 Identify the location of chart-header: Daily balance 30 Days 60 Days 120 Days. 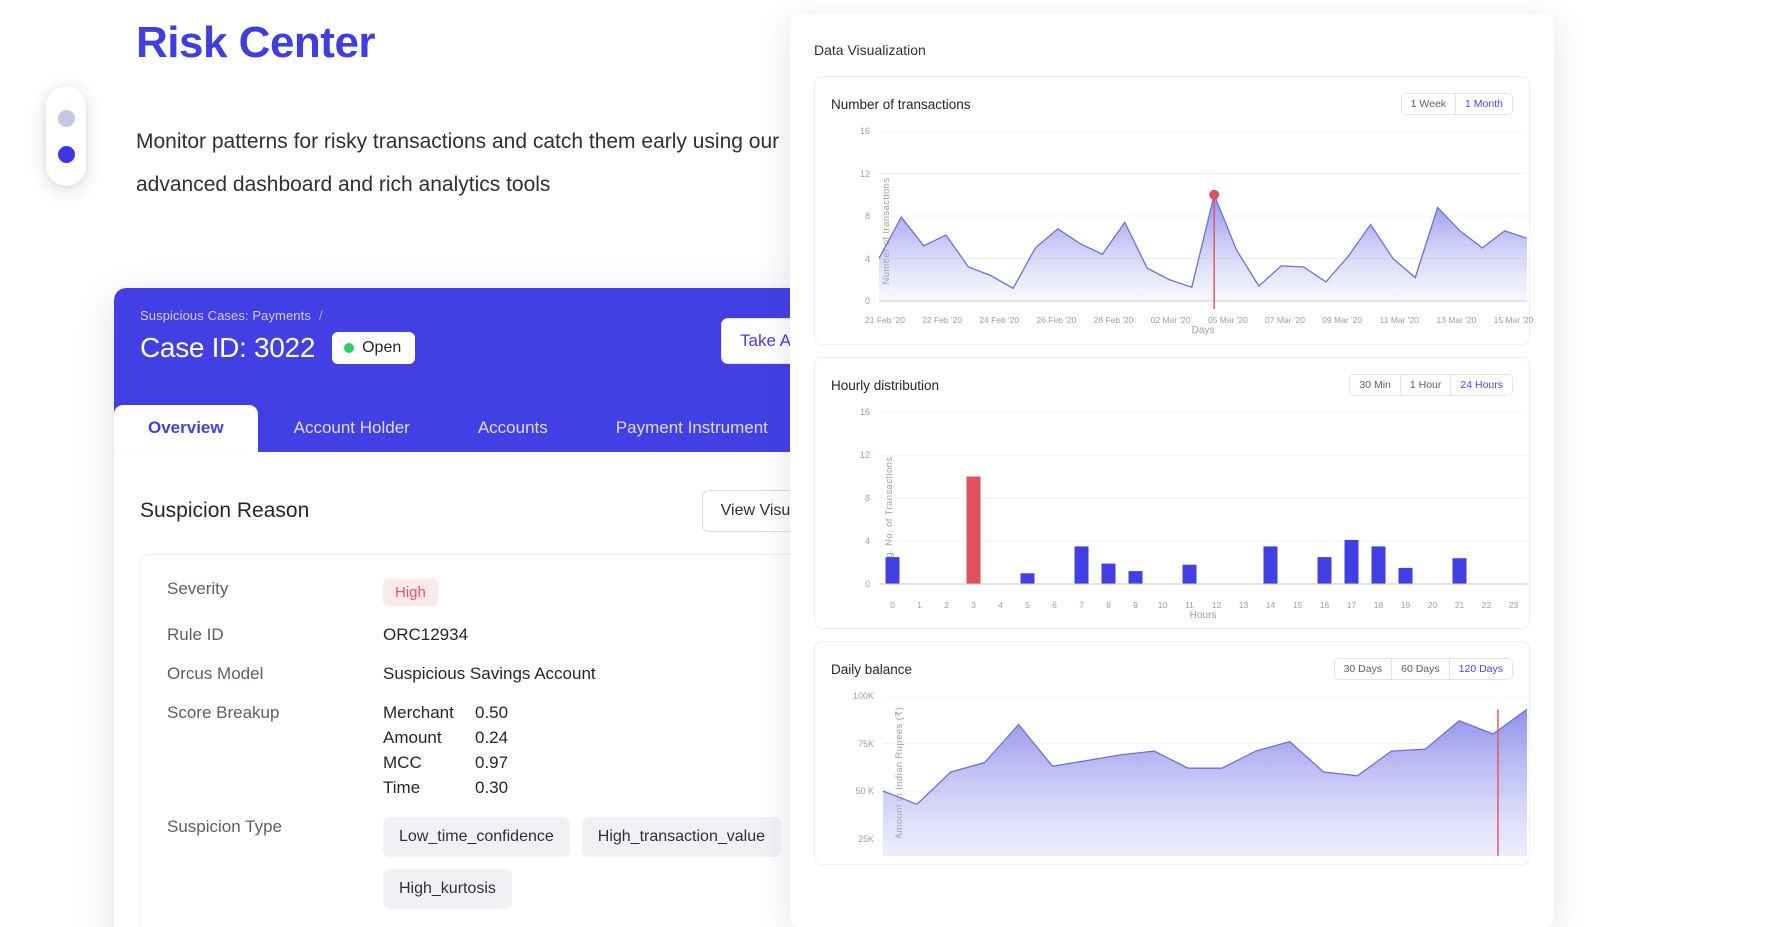
(1172, 669).